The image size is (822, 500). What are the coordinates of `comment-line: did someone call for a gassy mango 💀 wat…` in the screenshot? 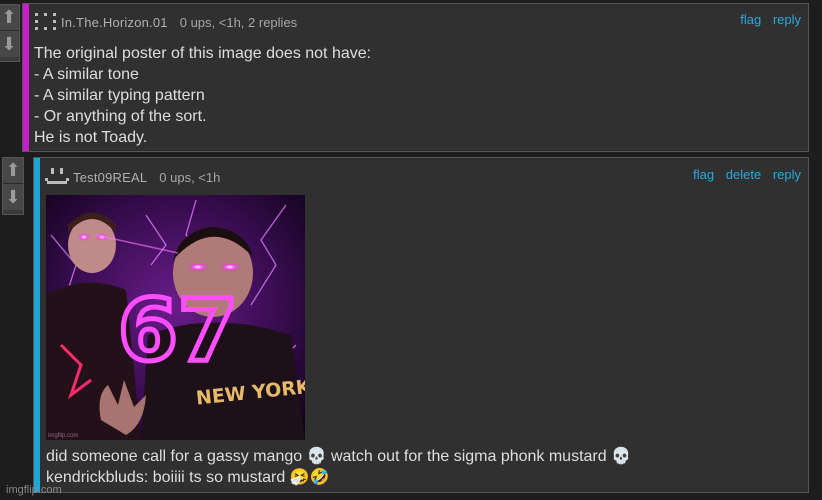 It's located at (339, 456).